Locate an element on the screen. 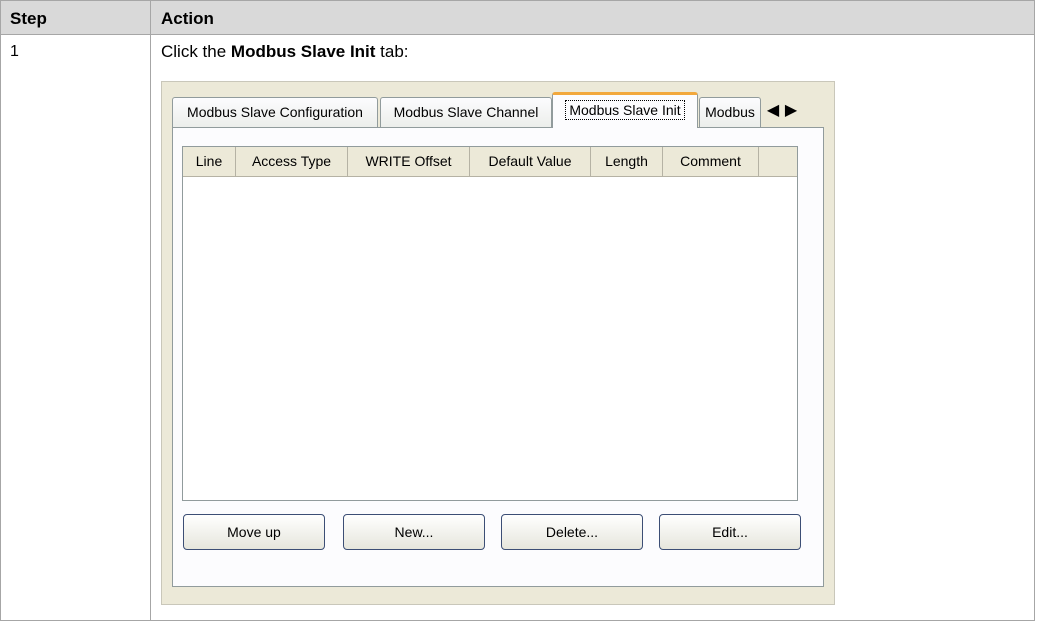  tab-label: Modbus is located at coordinates (730, 112).